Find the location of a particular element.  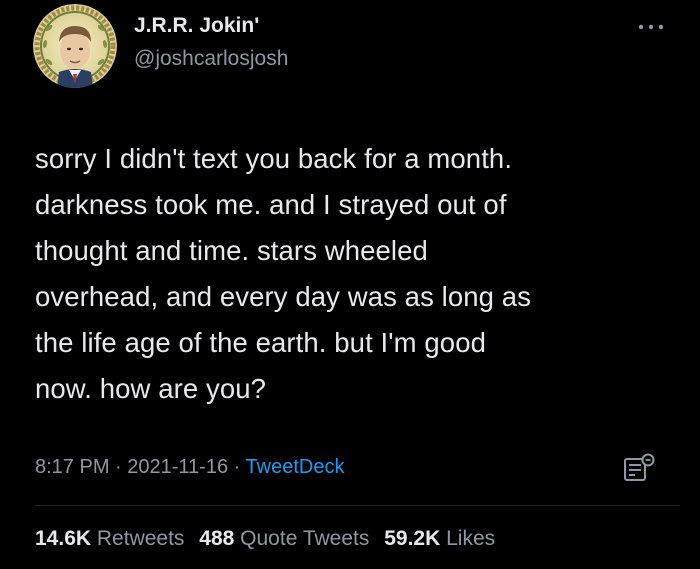

tweet-text-line: now. how are you? is located at coordinates (151, 388).